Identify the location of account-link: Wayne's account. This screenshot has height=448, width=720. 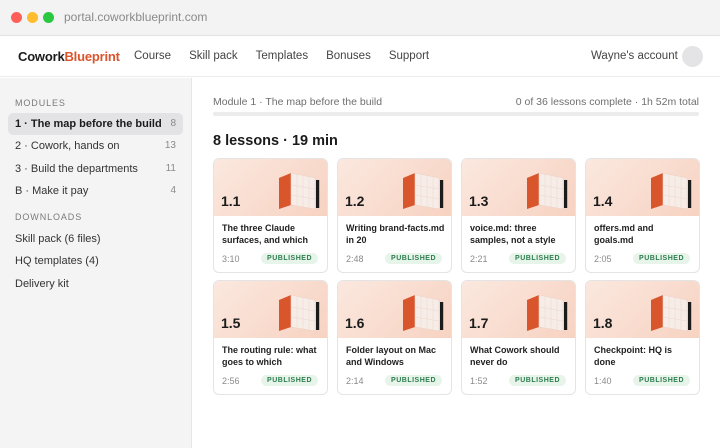
(634, 56).